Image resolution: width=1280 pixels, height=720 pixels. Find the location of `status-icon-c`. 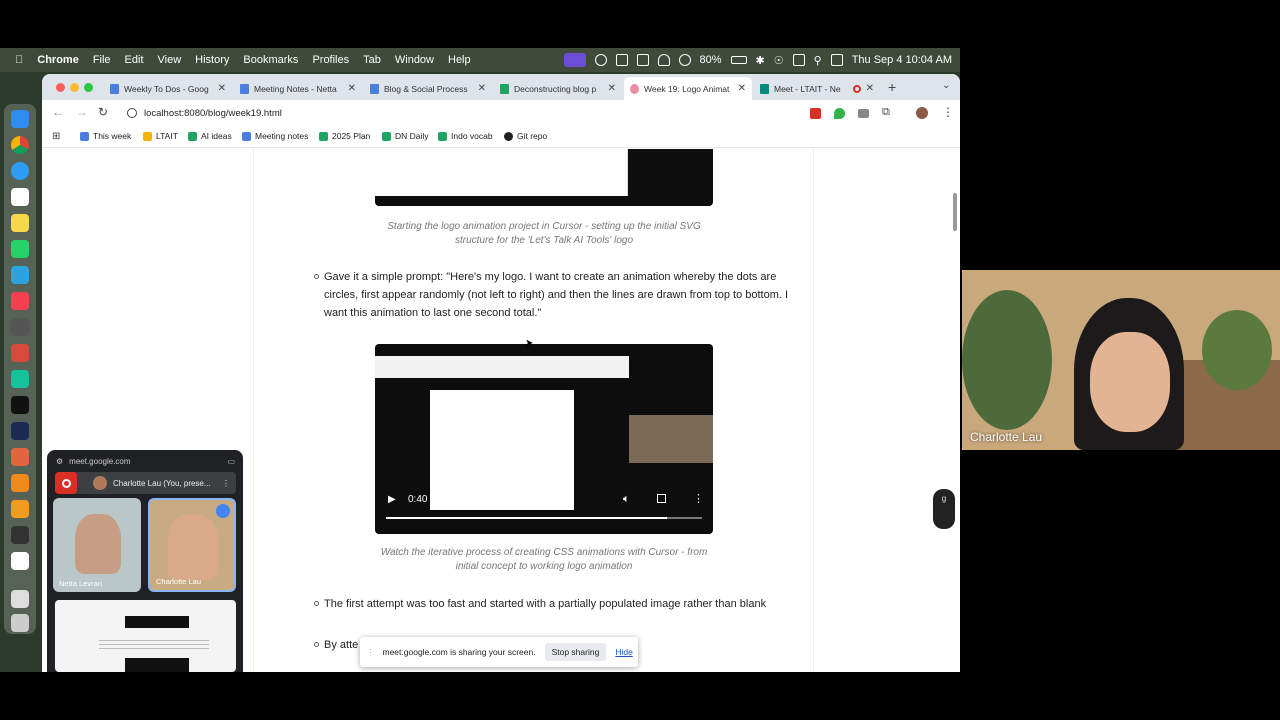

status-icon-c is located at coordinates (642, 60).